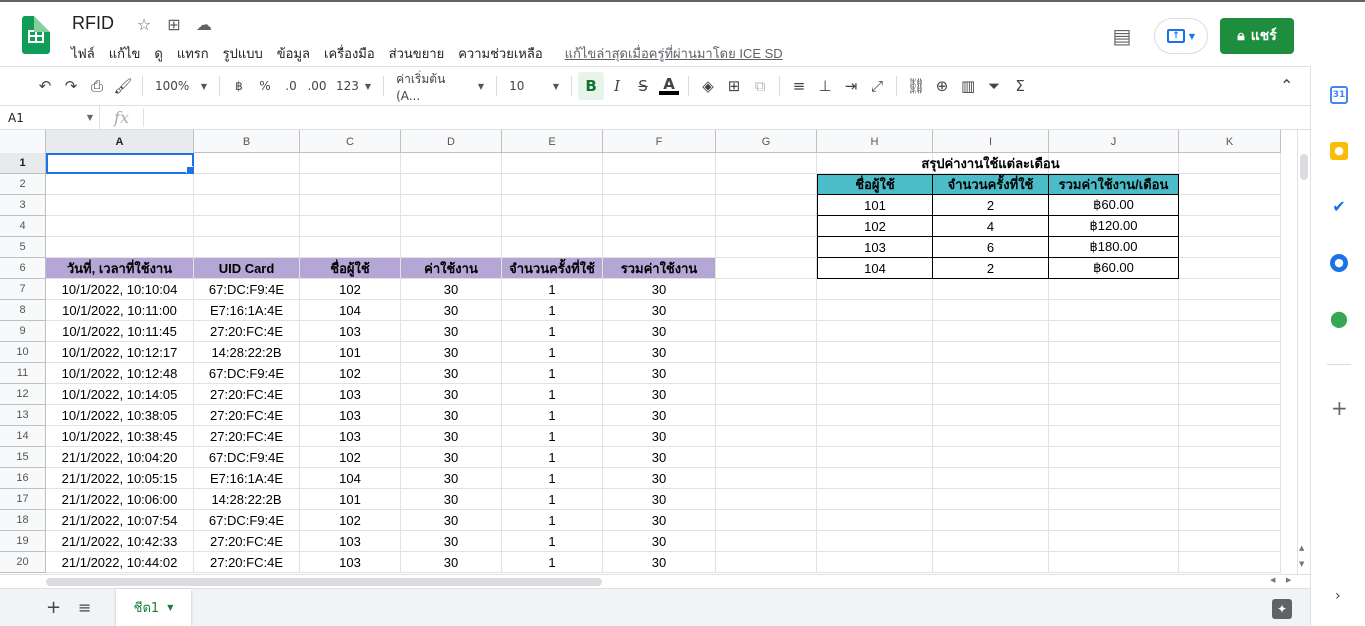 Image resolution: width=1365 pixels, height=626 pixels. I want to click on cell-c2, so click(350, 184).